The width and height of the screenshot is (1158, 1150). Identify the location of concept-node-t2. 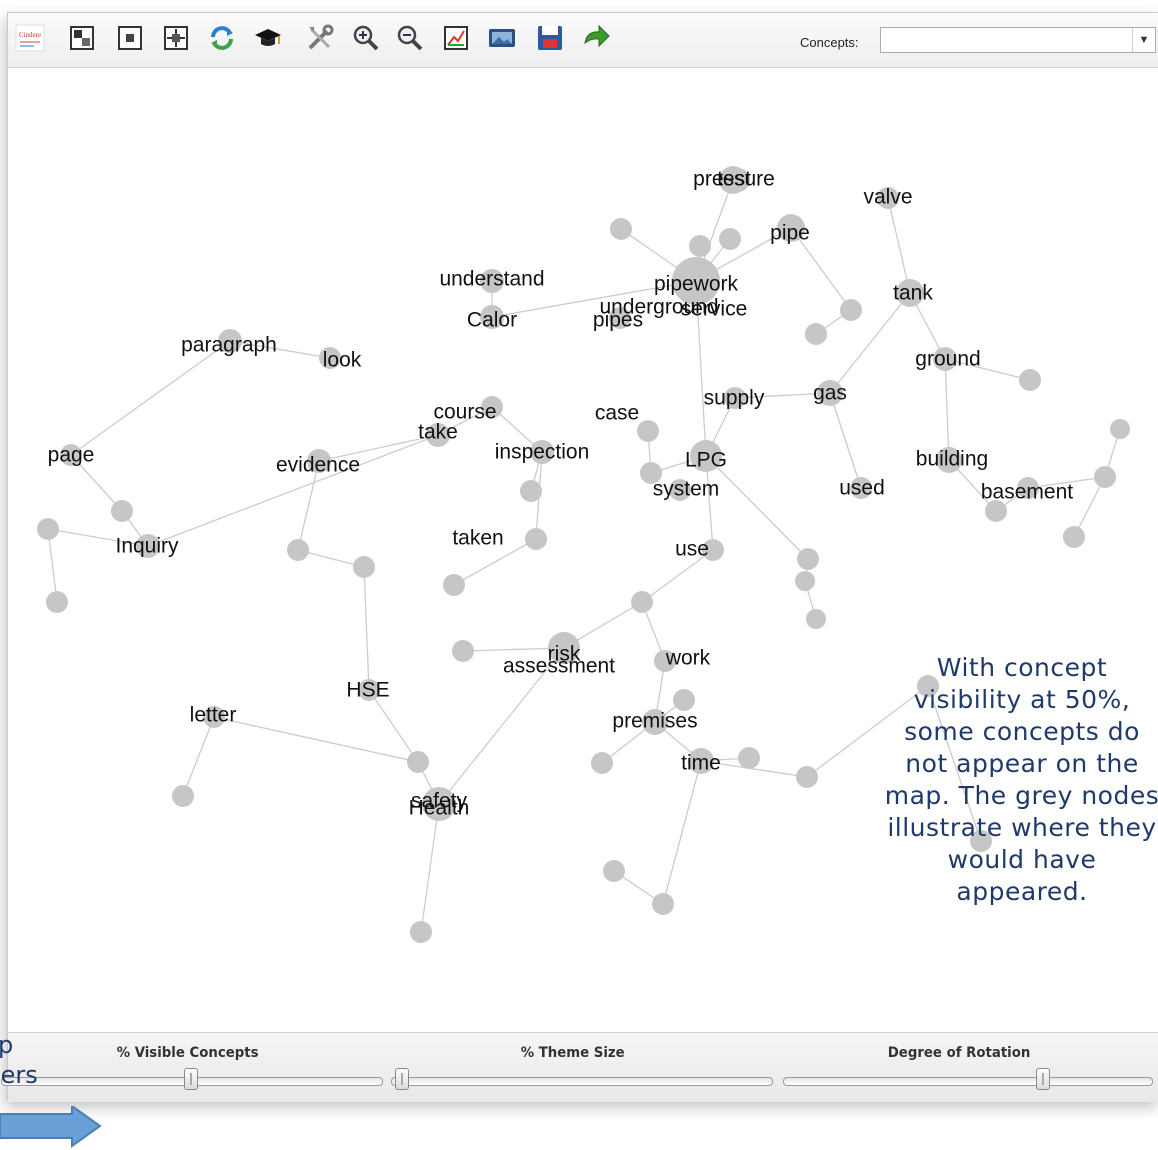
(700, 246).